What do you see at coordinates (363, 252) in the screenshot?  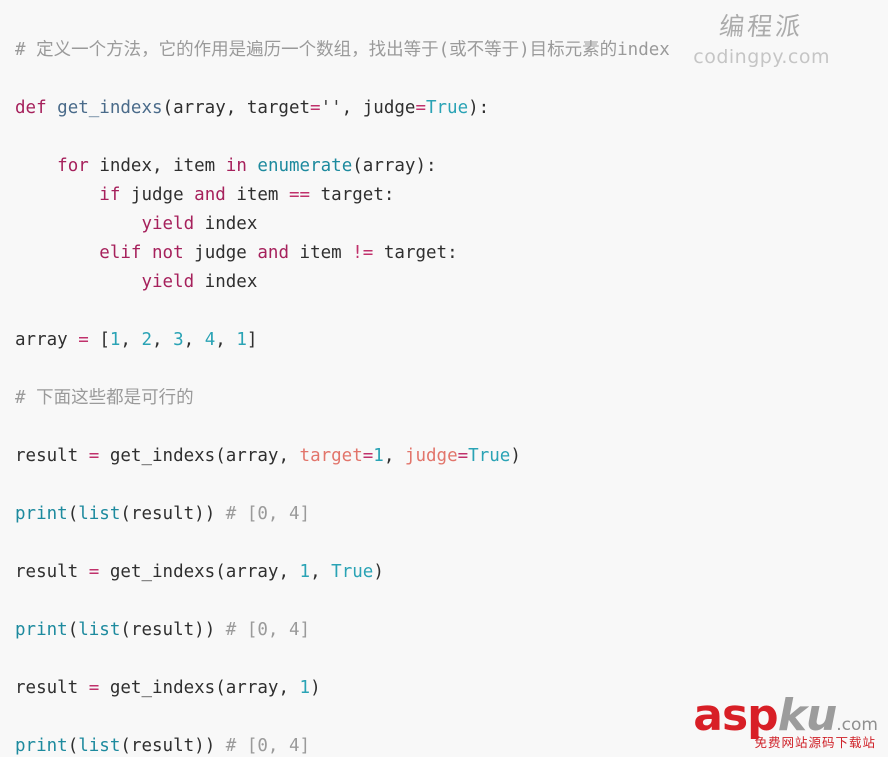 I see `operator-not-equals: !=` at bounding box center [363, 252].